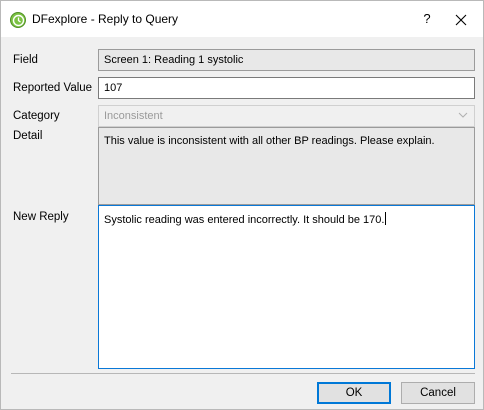 The image size is (484, 410). I want to click on field-value: Screen 1: Reading 1 systolic, so click(286, 60).